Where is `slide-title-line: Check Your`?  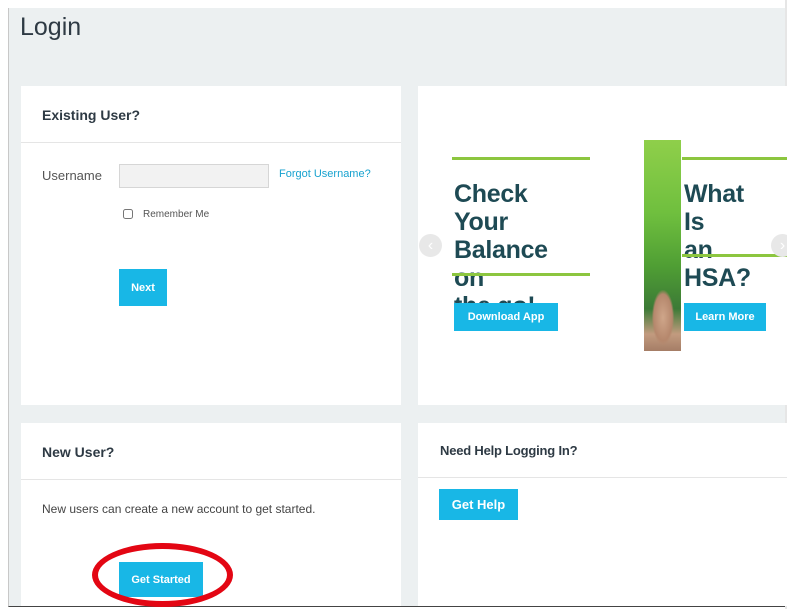 slide-title-line: Check Your is located at coordinates (491, 208).